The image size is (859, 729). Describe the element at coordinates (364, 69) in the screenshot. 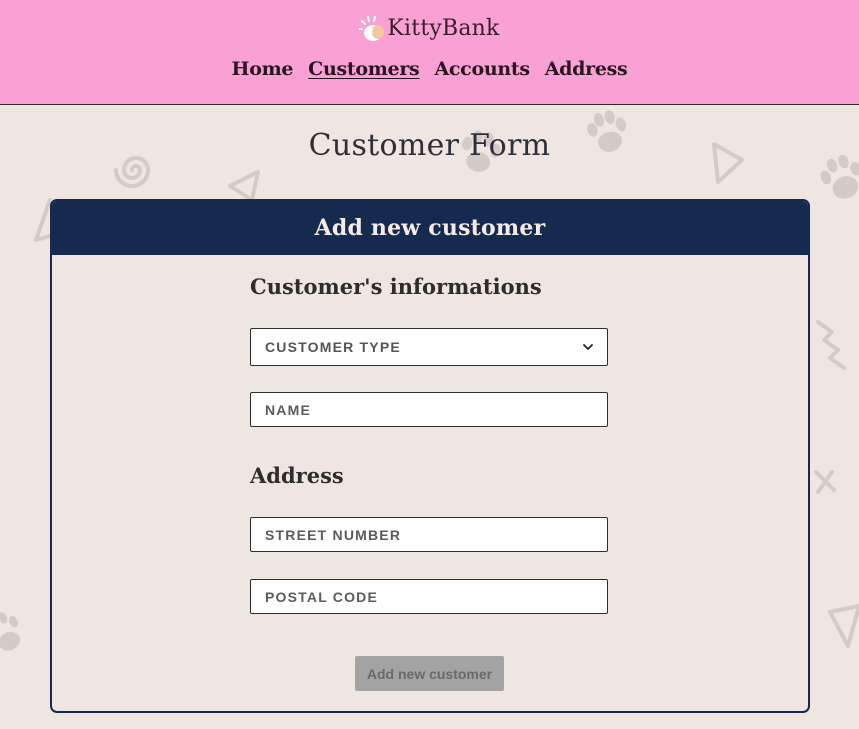

I see `nav-item-customers: Customers` at that location.